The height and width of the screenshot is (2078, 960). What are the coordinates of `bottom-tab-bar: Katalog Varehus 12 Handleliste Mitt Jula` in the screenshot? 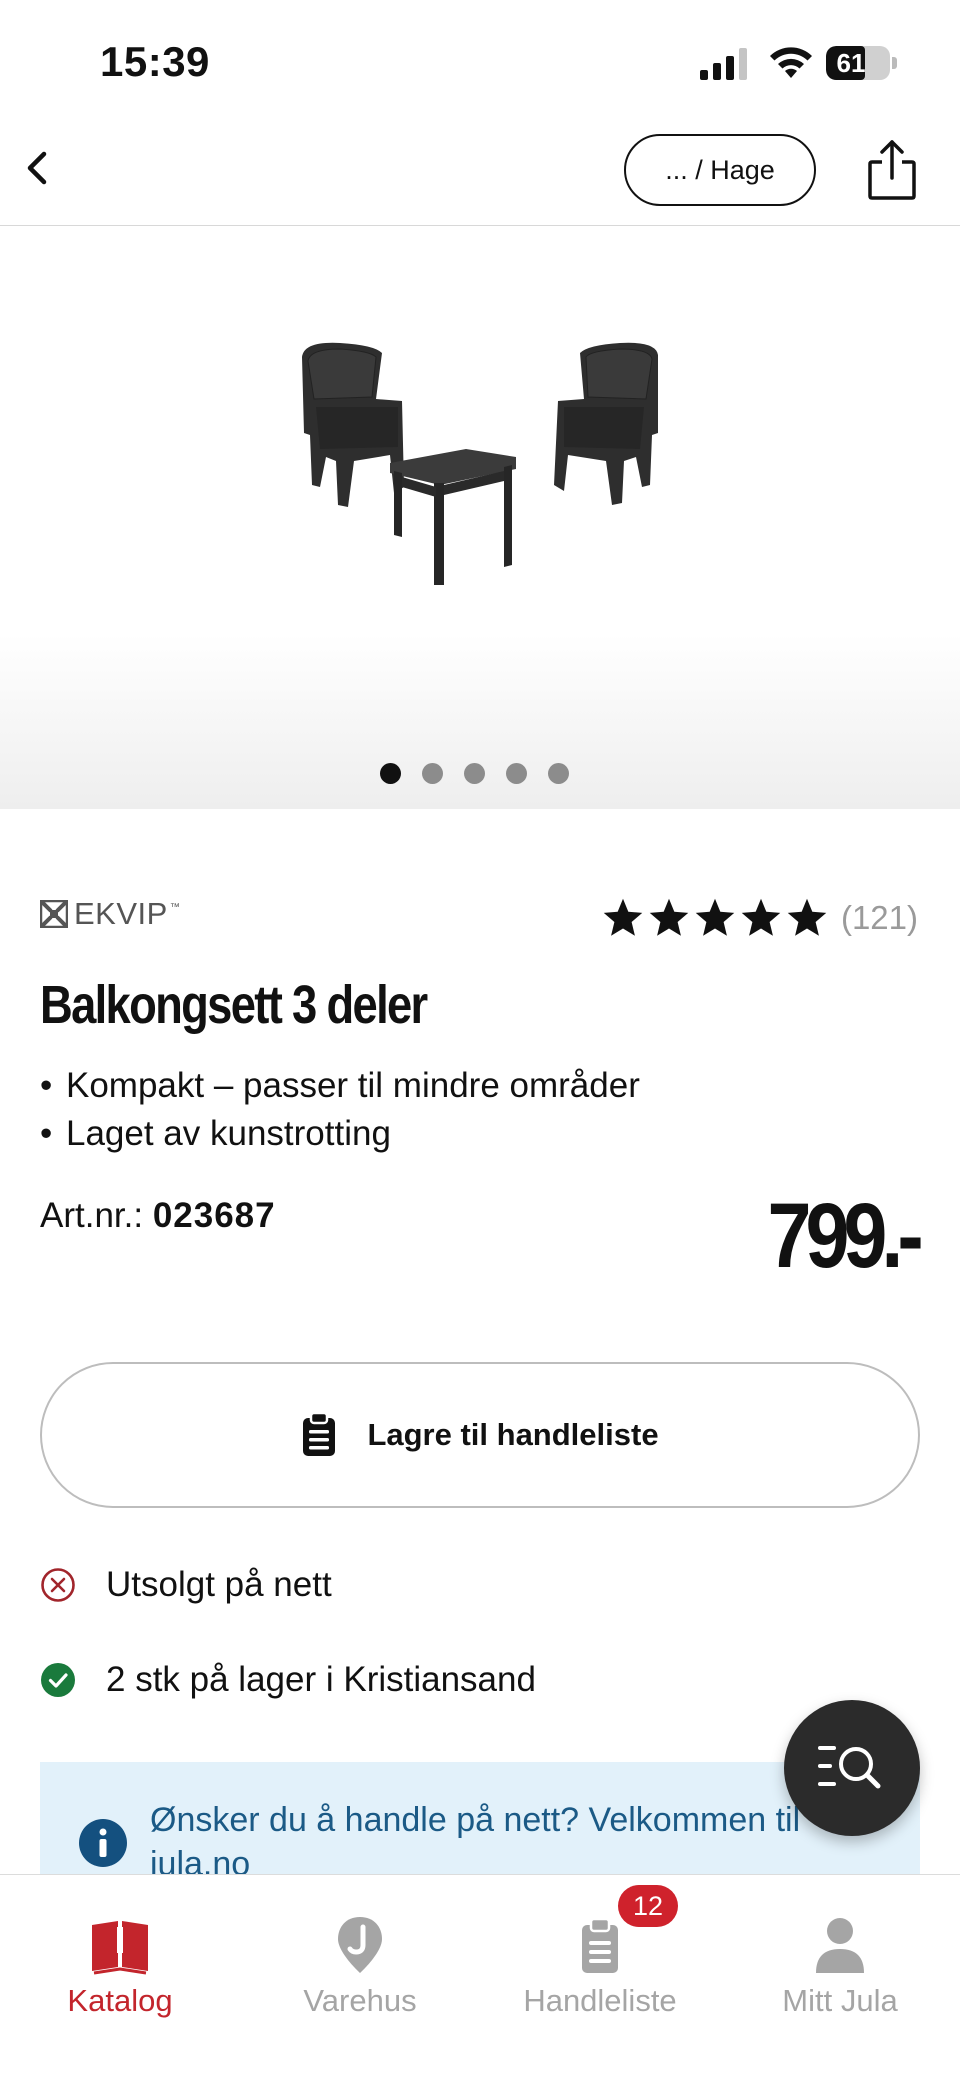 It's located at (480, 1976).